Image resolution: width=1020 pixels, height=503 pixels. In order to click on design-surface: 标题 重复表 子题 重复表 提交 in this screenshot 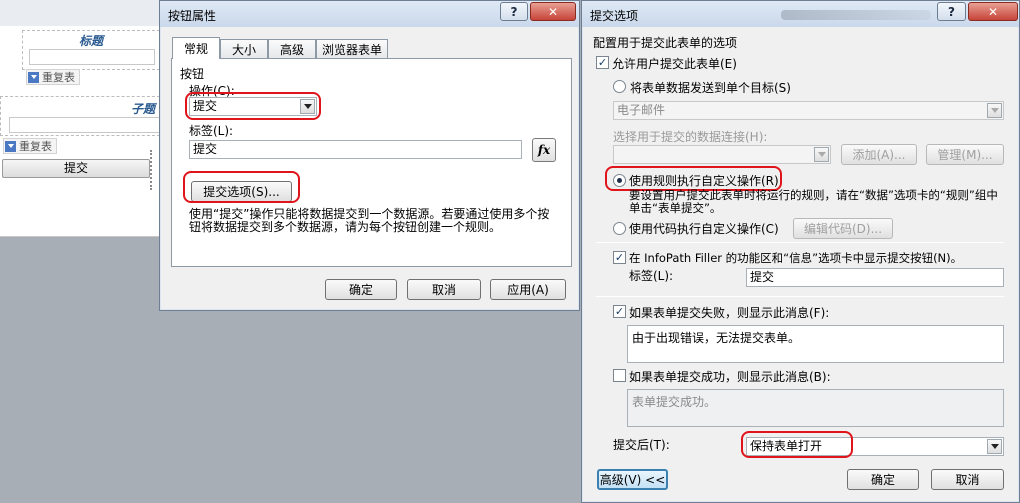, I will do `click(80, 118)`.